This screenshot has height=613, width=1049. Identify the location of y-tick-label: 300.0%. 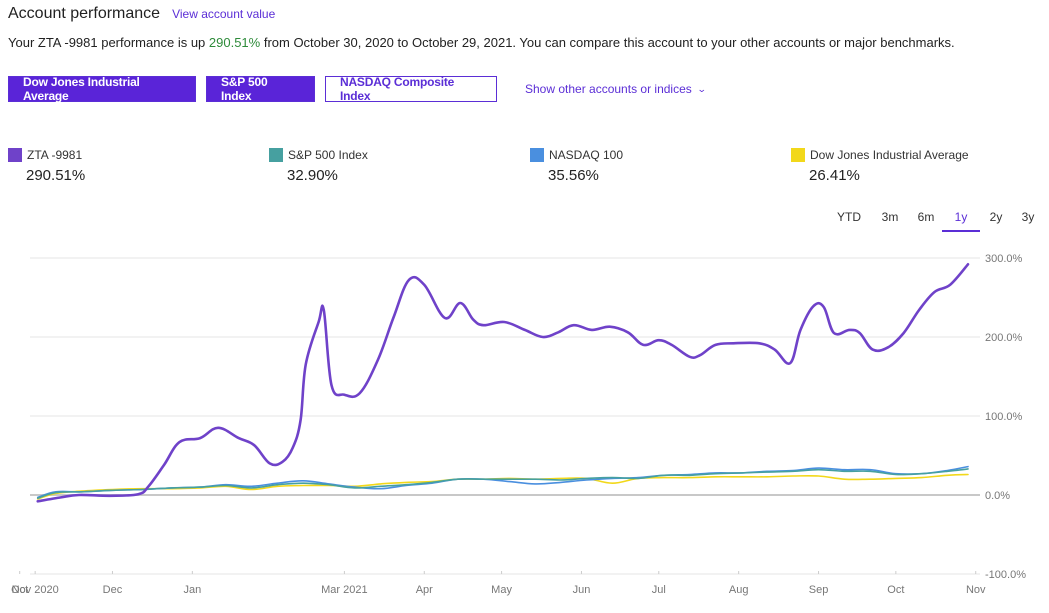
(1004, 259).